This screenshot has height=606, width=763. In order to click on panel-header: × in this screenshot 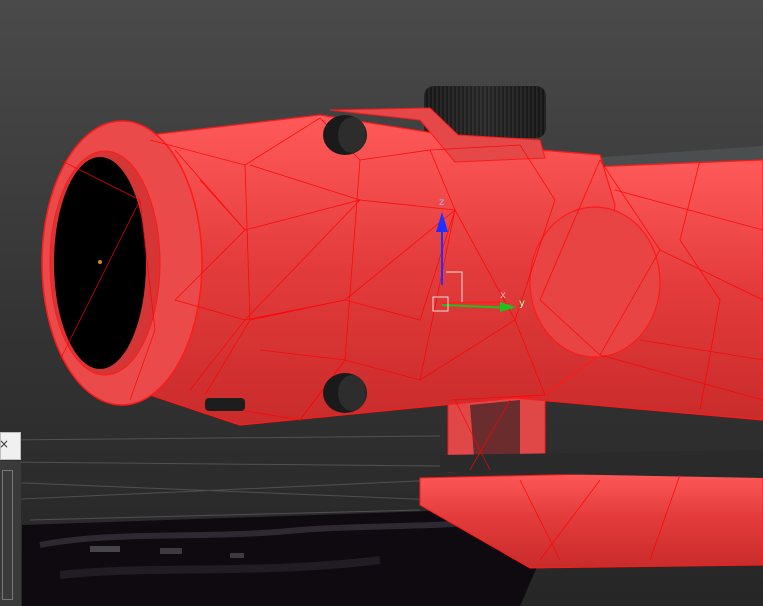, I will do `click(10, 446)`.